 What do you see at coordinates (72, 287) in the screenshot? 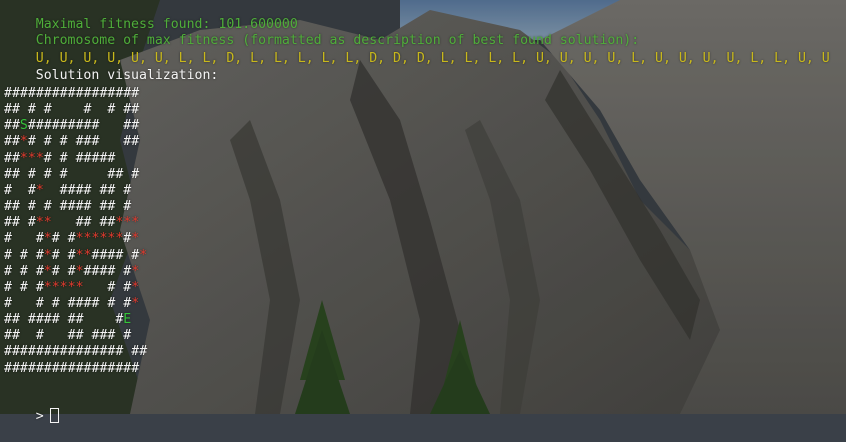
I see `maze-row: # # #***** # #*` at bounding box center [72, 287].